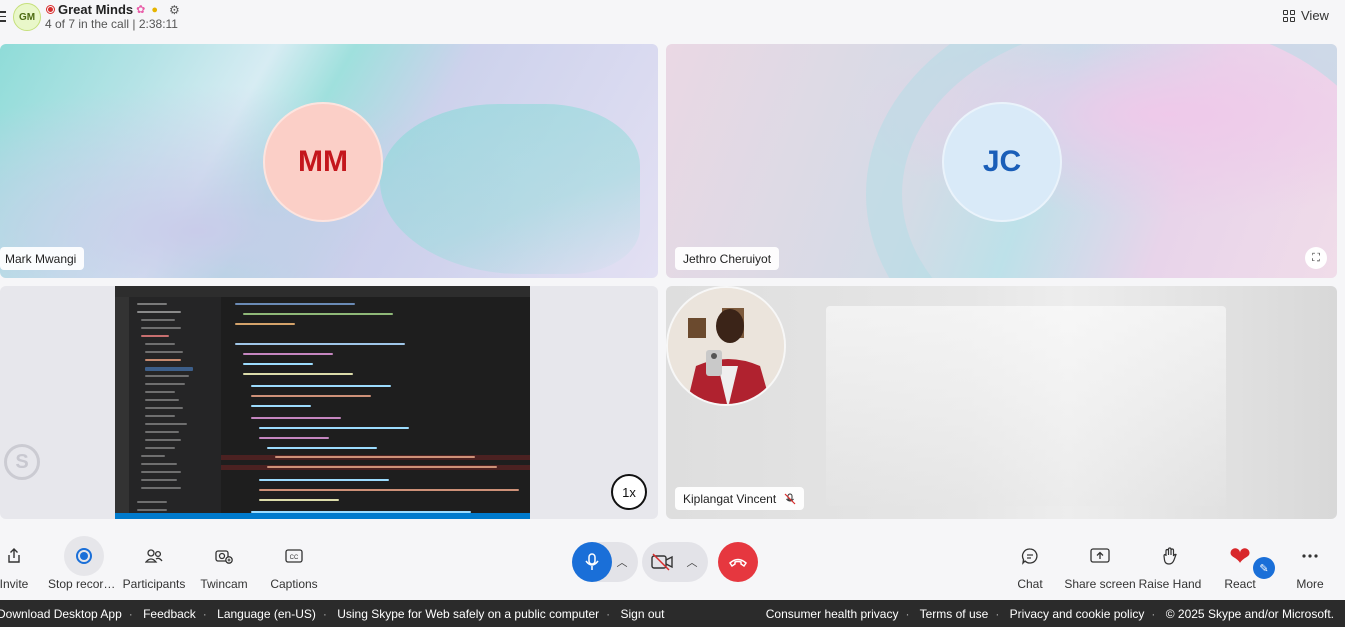 This screenshot has width=1345, height=627. I want to click on group-avatar: GM, so click(27, 17).